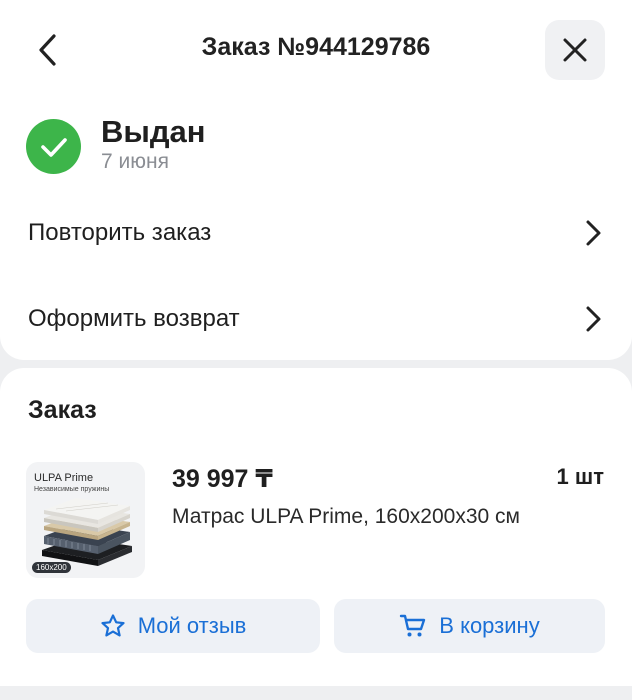 The width and height of the screenshot is (632, 700). I want to click on page-title: Заказ №944129786, so click(316, 47).